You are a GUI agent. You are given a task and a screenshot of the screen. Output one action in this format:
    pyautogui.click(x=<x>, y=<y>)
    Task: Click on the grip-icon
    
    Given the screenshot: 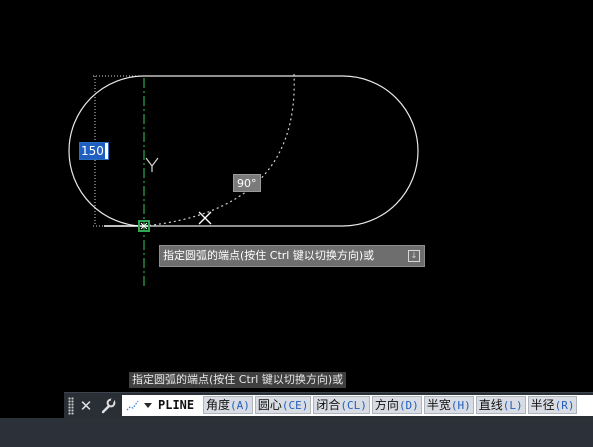 What is the action you would take?
    pyautogui.click(x=71, y=406)
    